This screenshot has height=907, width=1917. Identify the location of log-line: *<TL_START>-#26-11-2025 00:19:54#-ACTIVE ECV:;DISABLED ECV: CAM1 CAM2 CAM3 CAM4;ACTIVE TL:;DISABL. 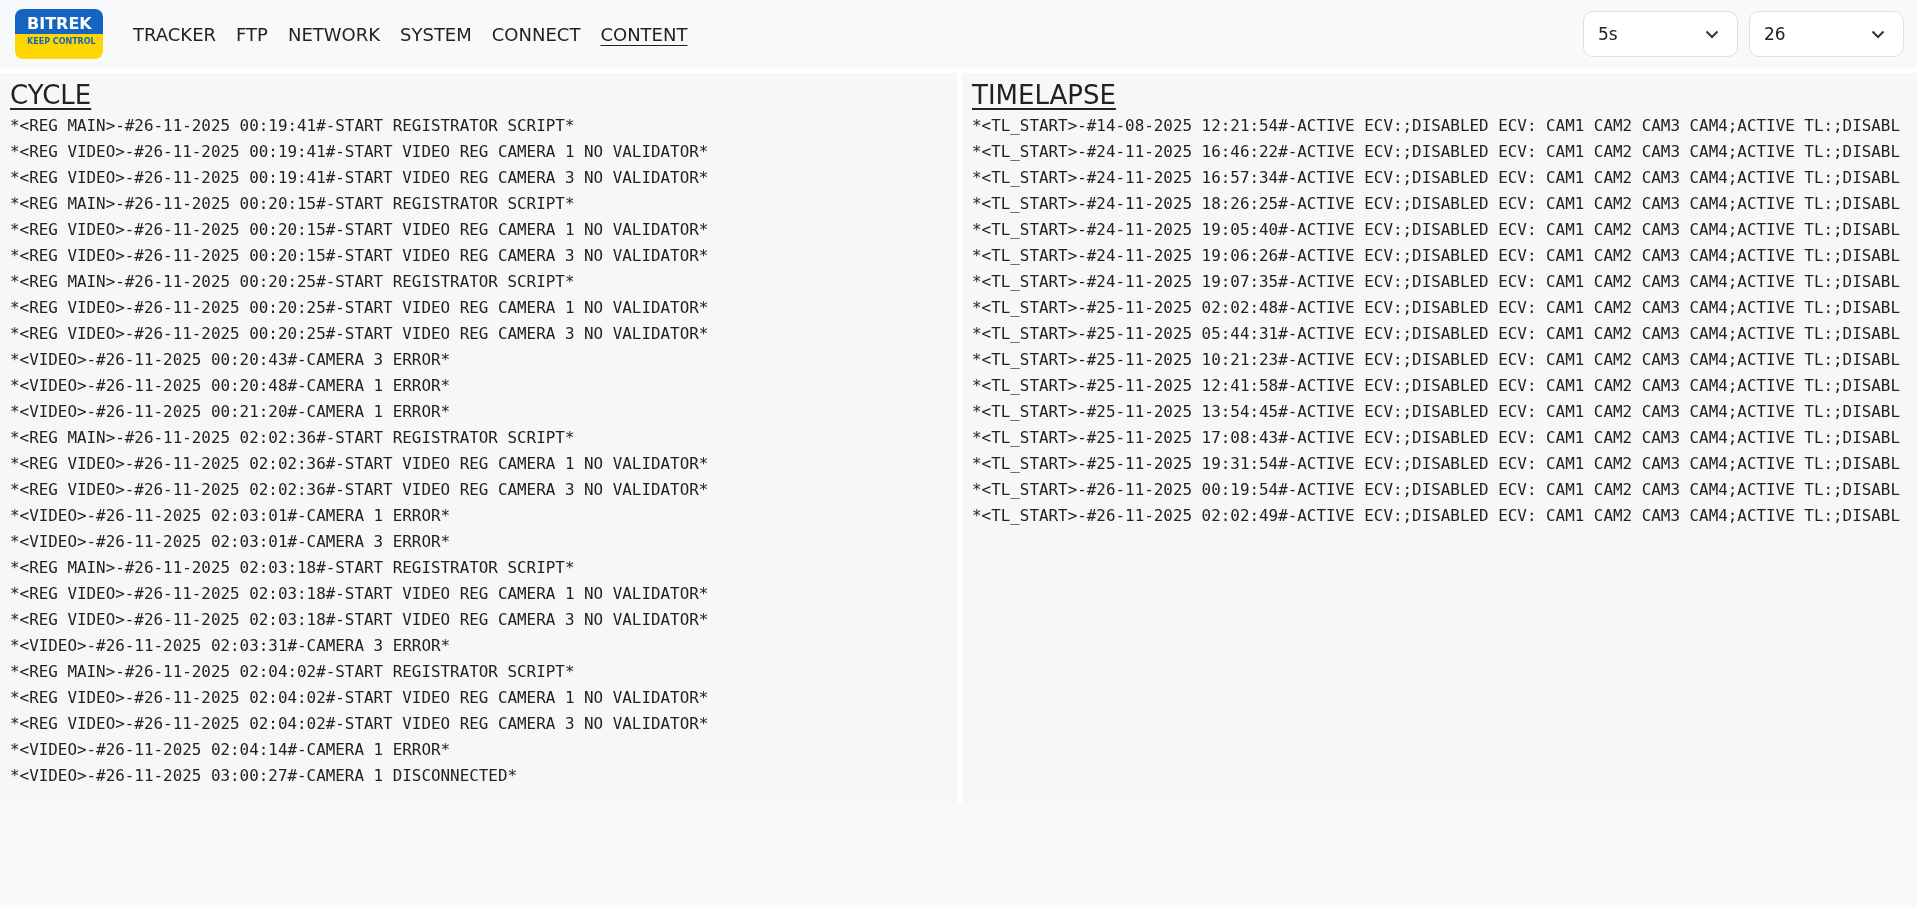
(1436, 490).